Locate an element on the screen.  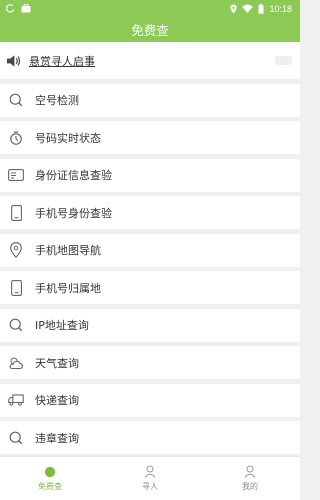
list-item: 号码实时状态 is located at coordinates (150, 137).